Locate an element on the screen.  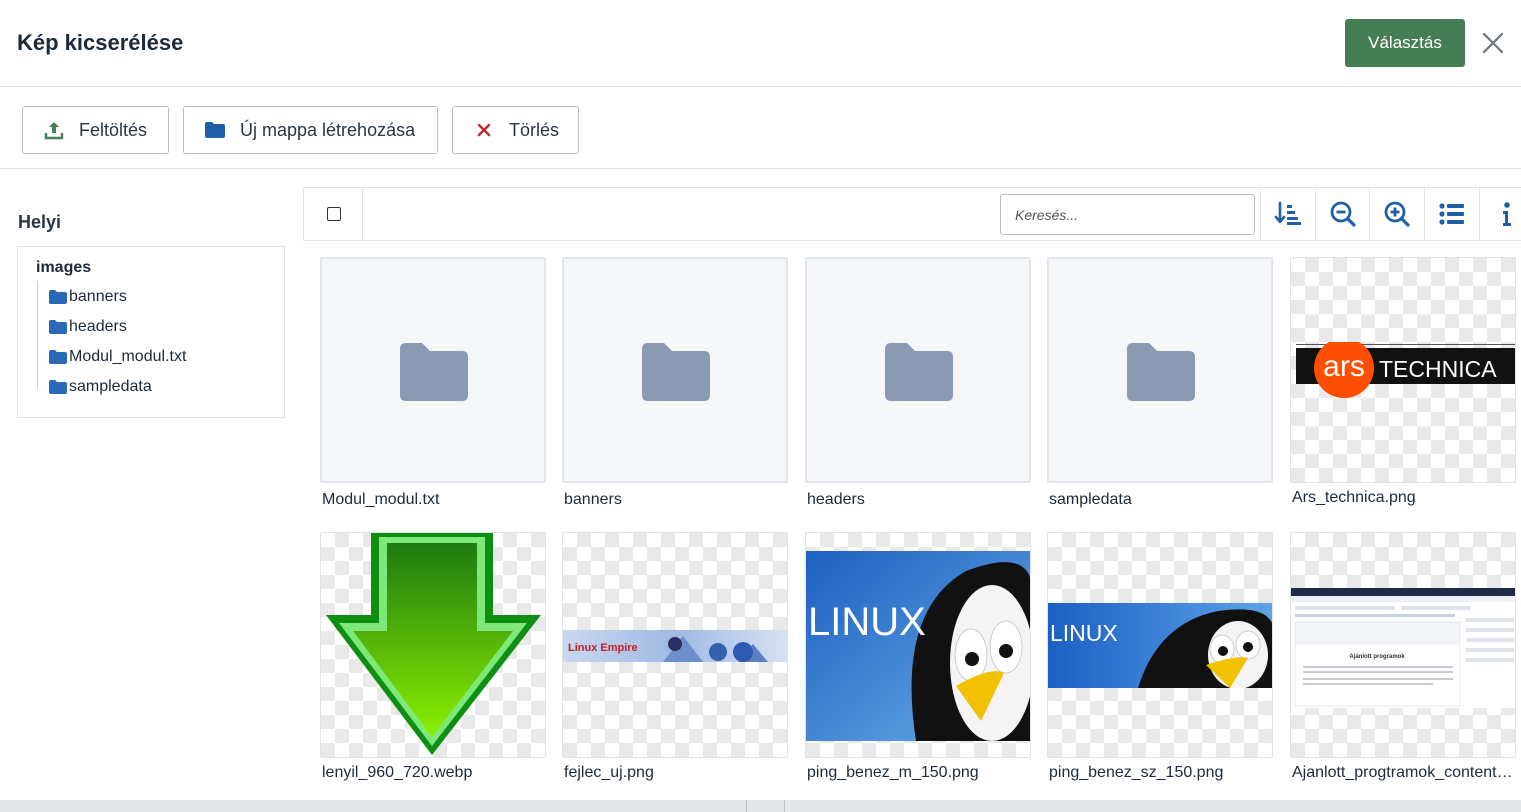
item-name: fejlec_uj.png is located at coordinates (609, 772).